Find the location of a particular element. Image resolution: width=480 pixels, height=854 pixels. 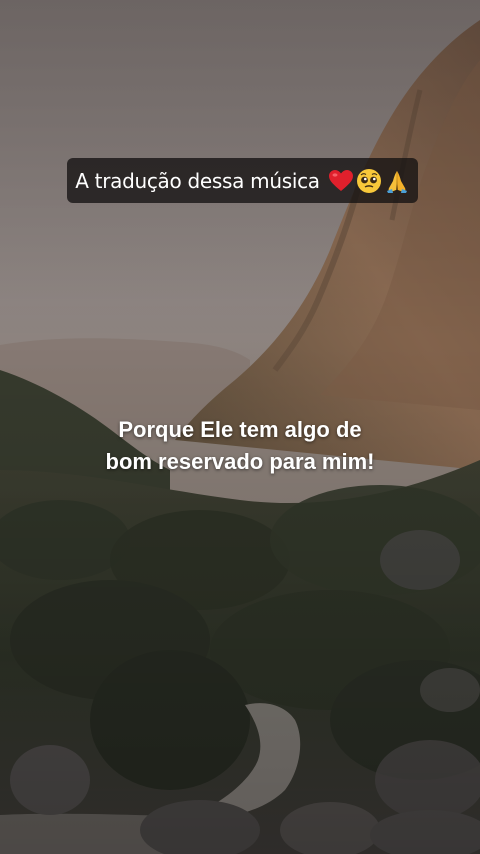

caption-text: A tradução dessa música is located at coordinates (197, 180).